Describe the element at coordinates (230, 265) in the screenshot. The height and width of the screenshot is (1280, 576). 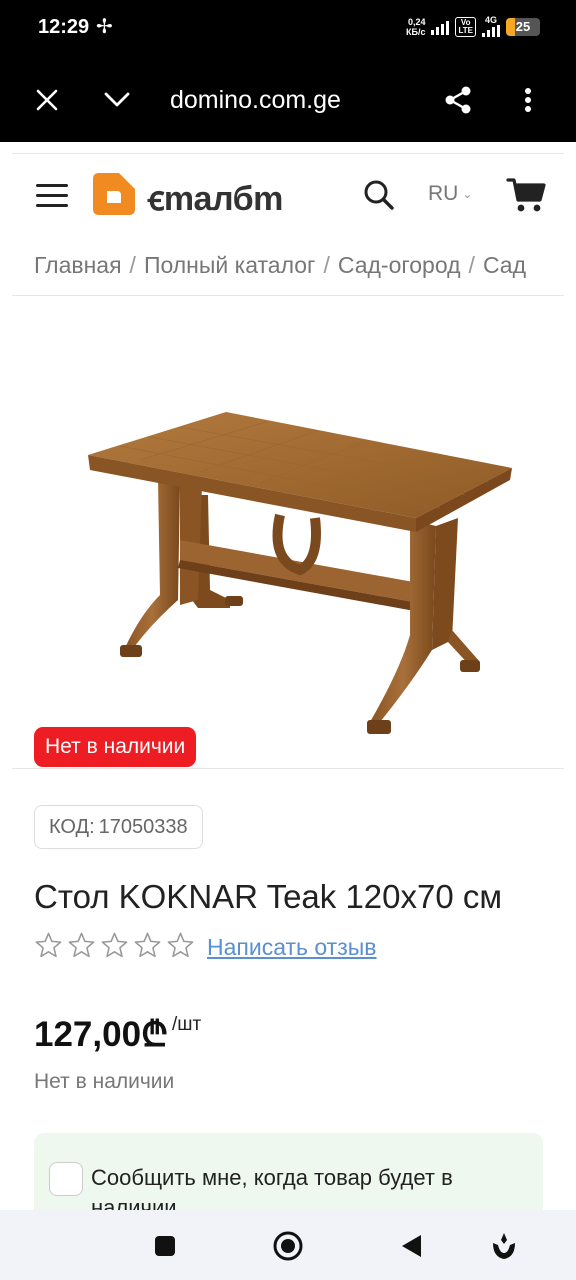
I see `breadcrumb-item: Полный каталог` at that location.